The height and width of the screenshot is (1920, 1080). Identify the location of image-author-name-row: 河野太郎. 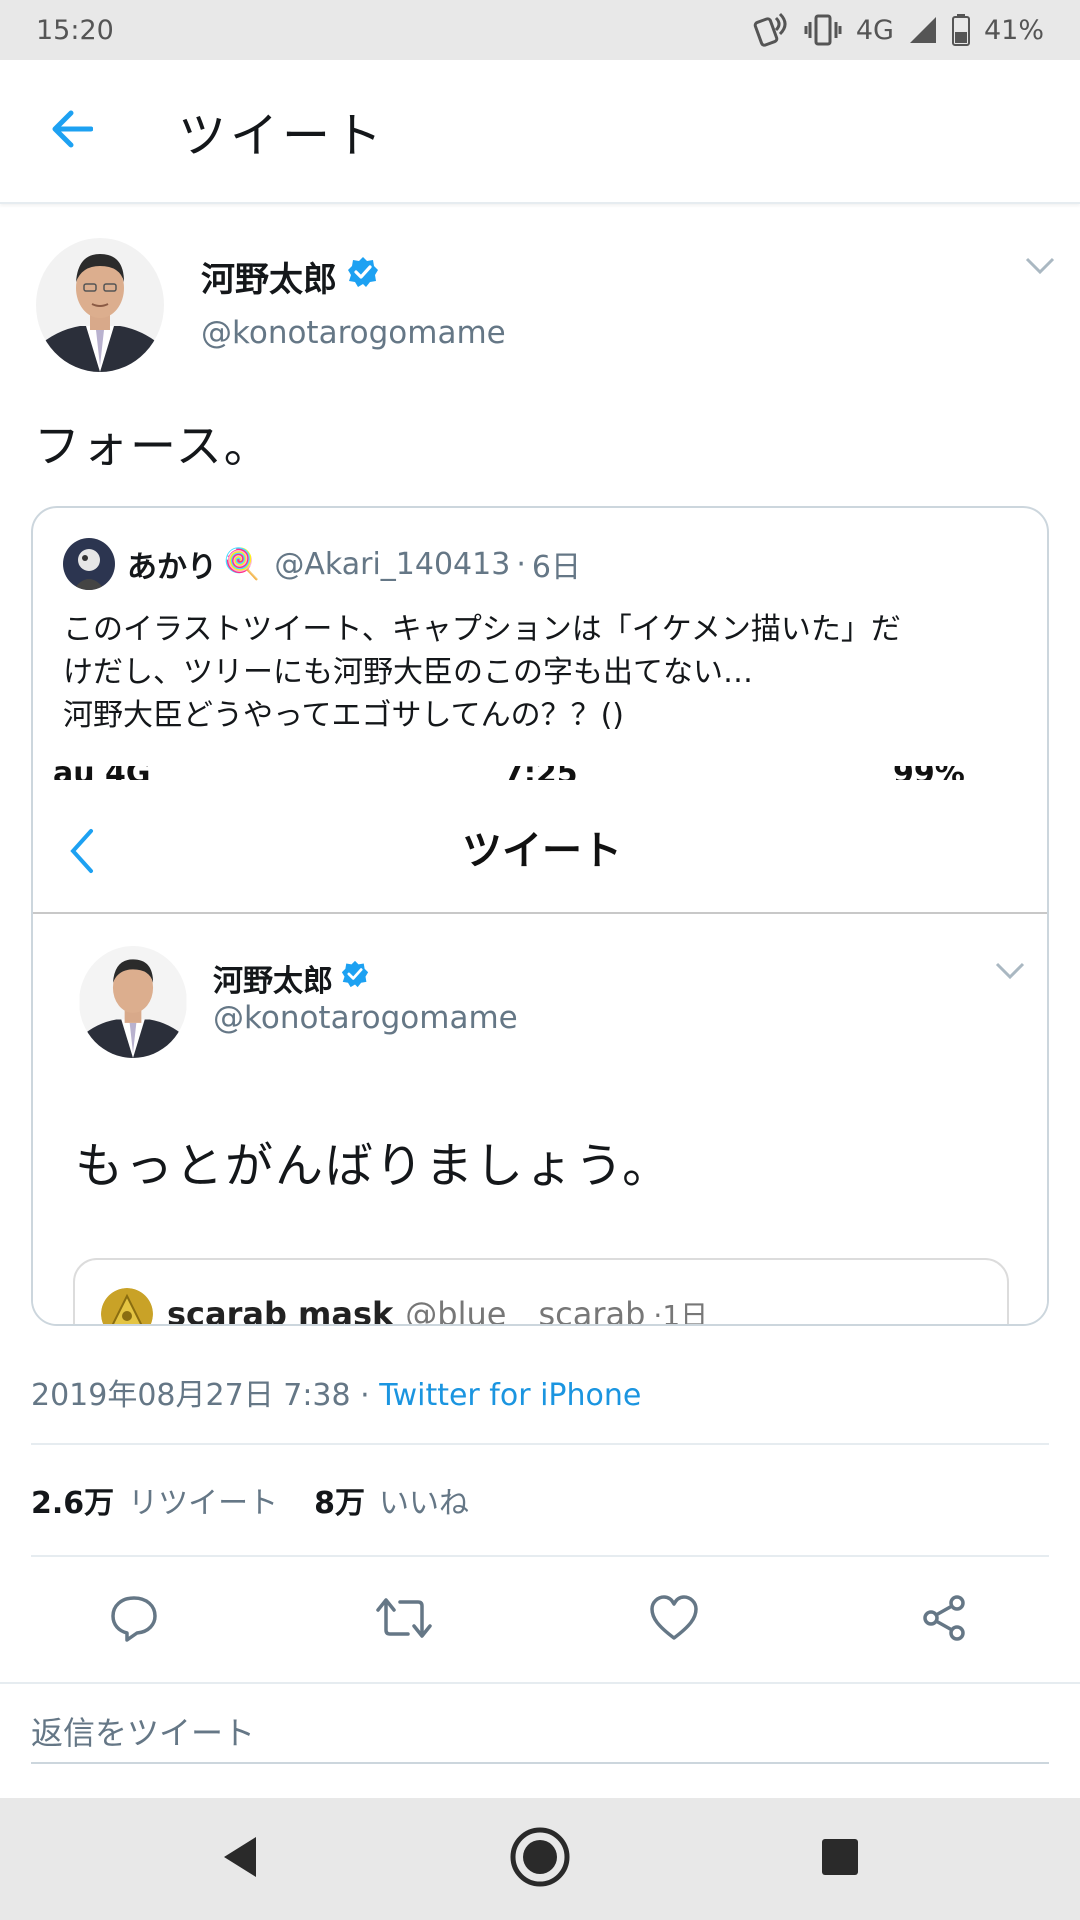
(291, 978).